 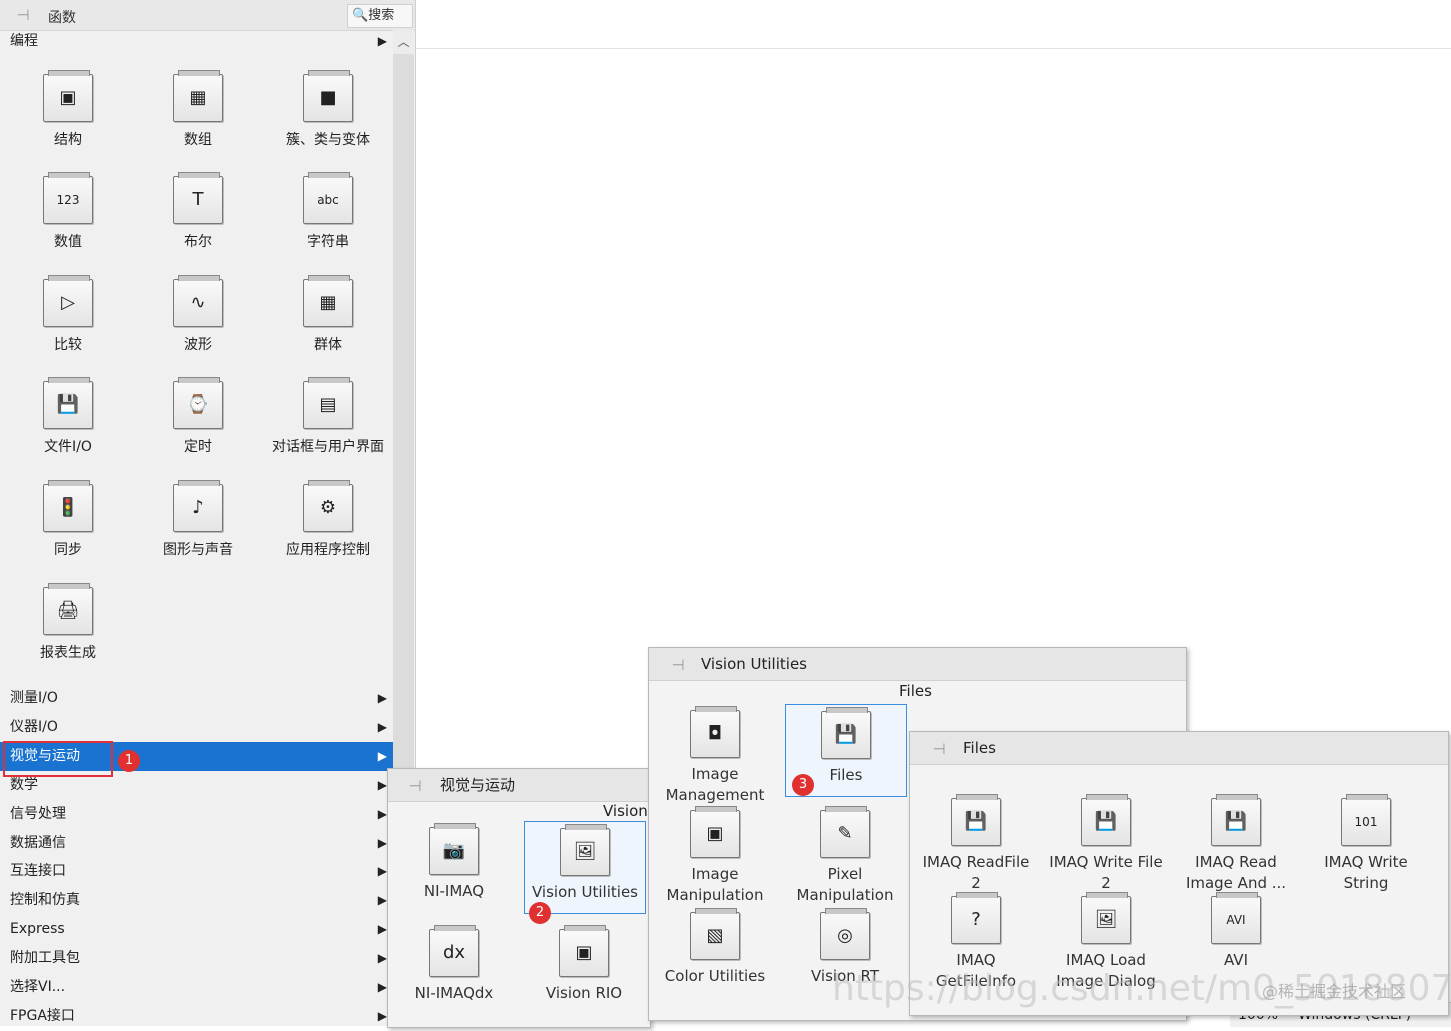 What do you see at coordinates (68, 653) in the screenshot?
I see `palette-item-label: 报表生成` at bounding box center [68, 653].